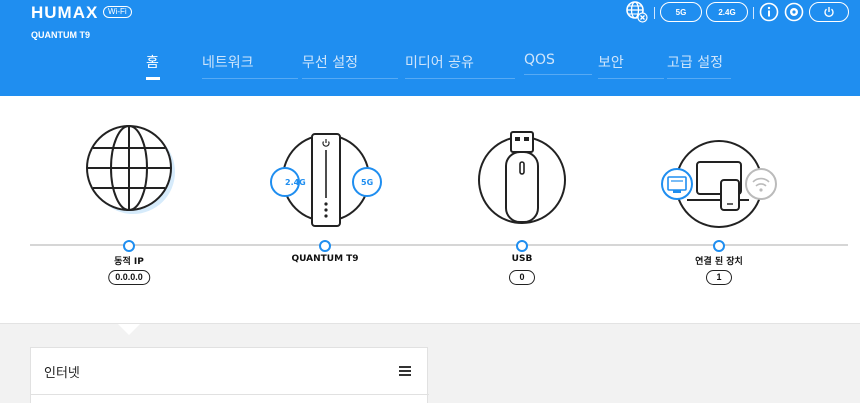  What do you see at coordinates (695, 63) in the screenshot?
I see `nav-tab-label: 고급 설정` at bounding box center [695, 63].